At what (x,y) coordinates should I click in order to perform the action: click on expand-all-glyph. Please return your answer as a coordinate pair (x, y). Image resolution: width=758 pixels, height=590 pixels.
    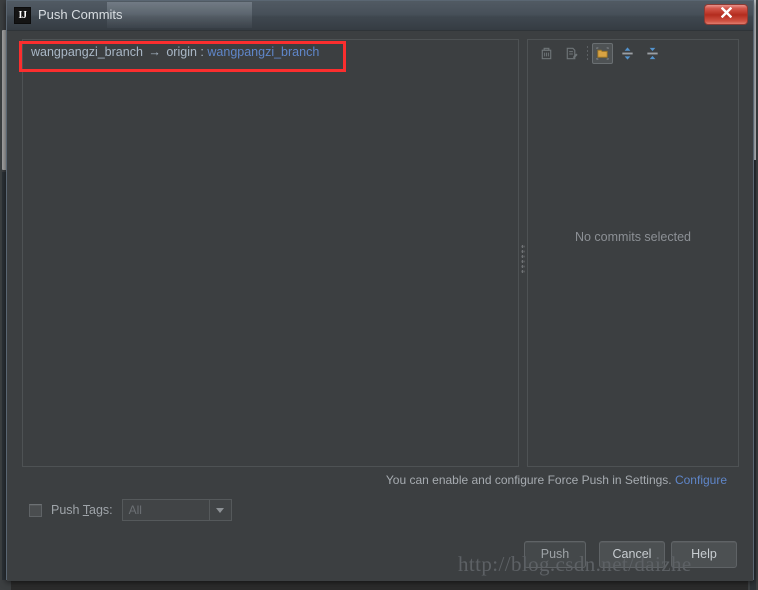
    Looking at the image, I should click on (627, 53).